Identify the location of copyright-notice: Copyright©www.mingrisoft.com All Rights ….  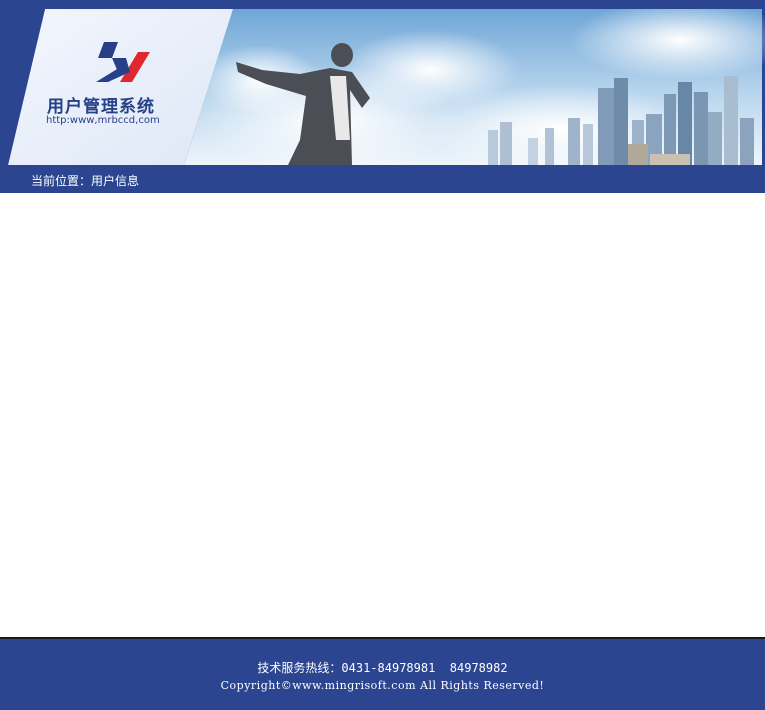
(382, 685).